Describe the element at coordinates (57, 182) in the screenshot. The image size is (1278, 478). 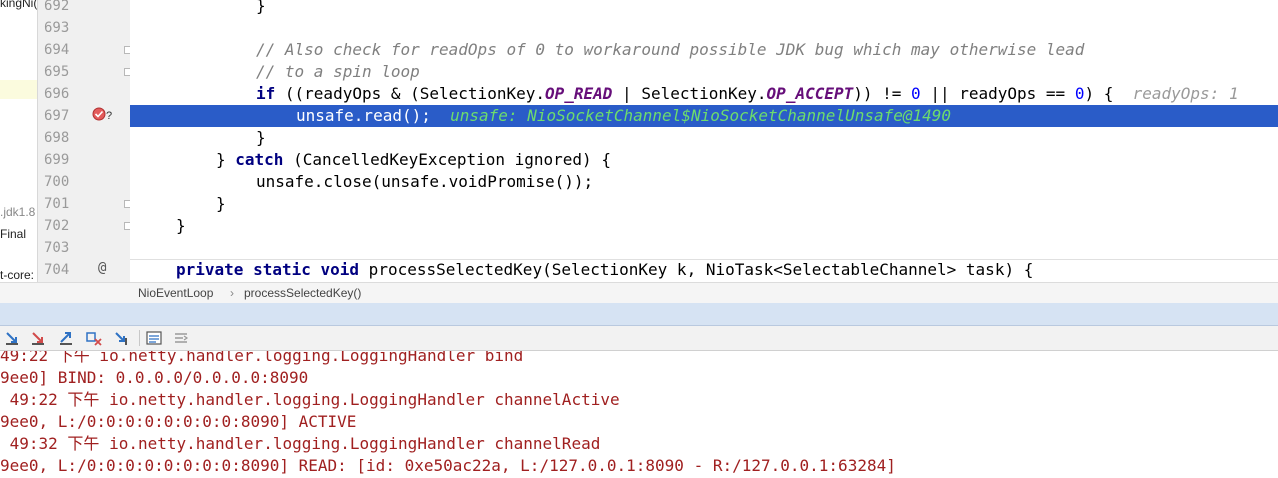
I see `line-number: 700` at that location.